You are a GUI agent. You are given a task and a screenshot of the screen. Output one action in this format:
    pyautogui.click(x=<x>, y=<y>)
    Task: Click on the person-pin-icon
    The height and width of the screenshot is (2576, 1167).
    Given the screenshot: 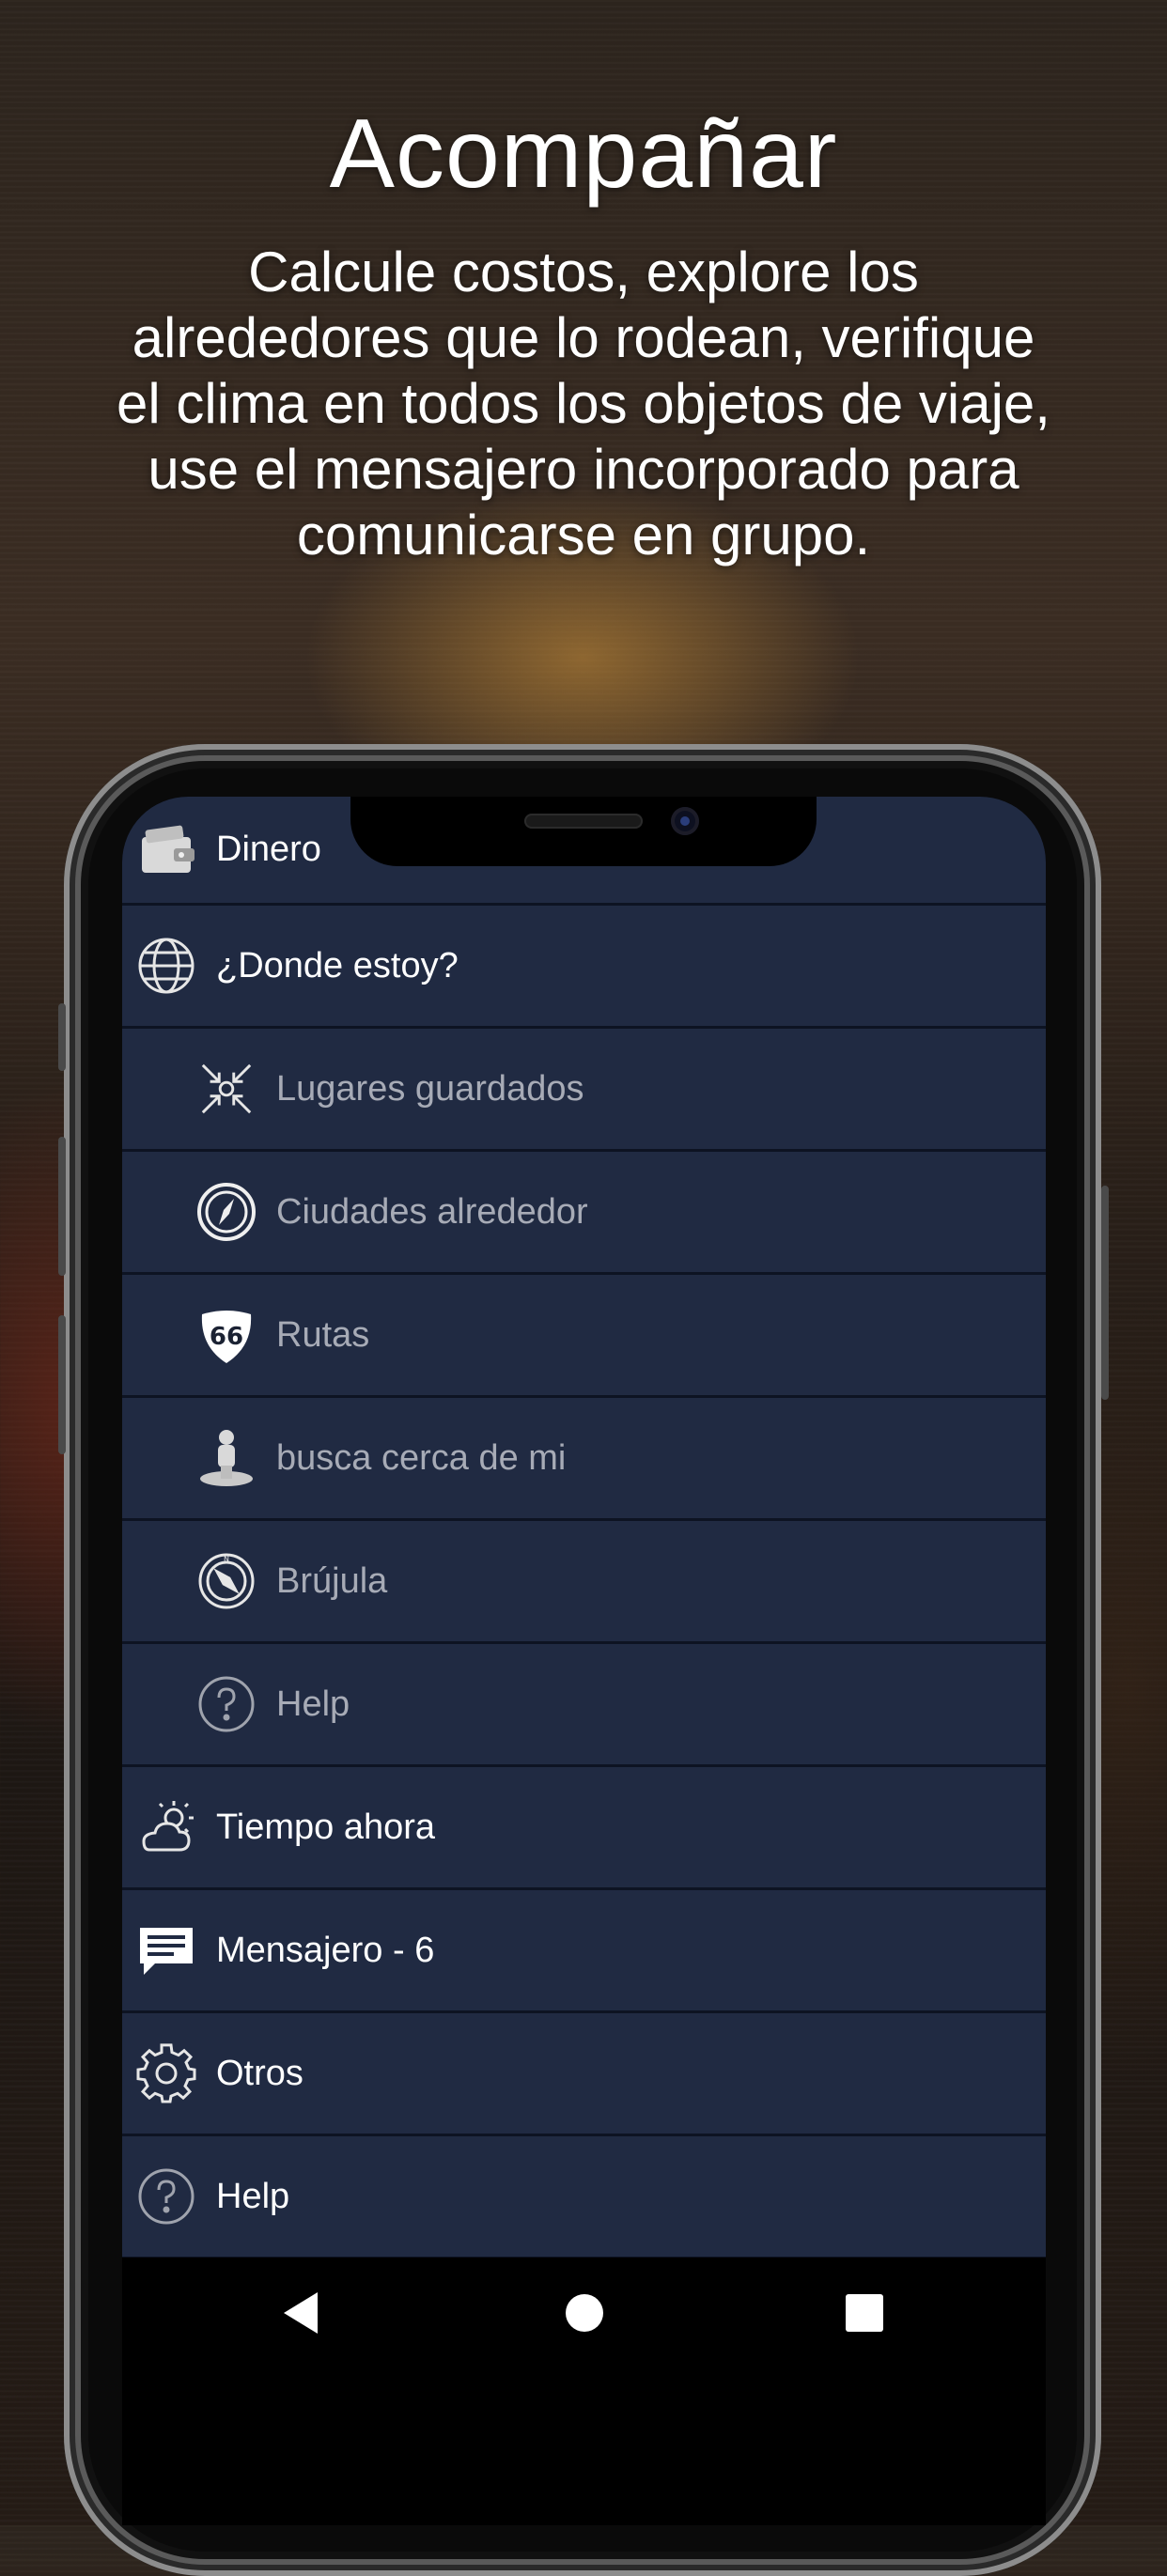 What is the action you would take?
    pyautogui.click(x=226, y=1458)
    